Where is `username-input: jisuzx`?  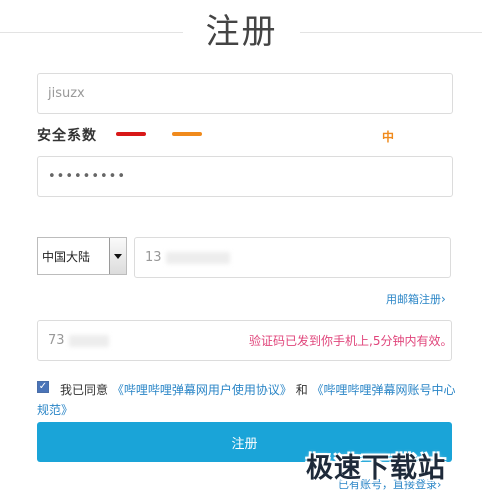
username-input: jisuzx is located at coordinates (245, 93).